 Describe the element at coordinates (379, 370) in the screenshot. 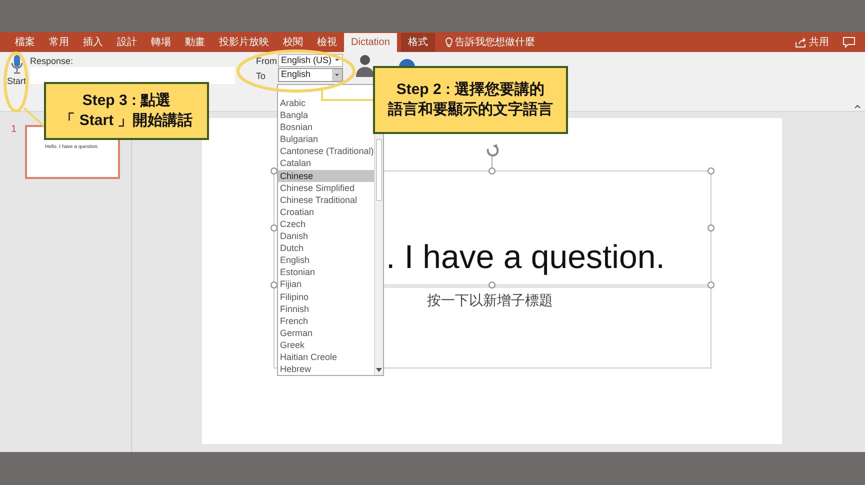

I see `scroll-down-icon` at that location.